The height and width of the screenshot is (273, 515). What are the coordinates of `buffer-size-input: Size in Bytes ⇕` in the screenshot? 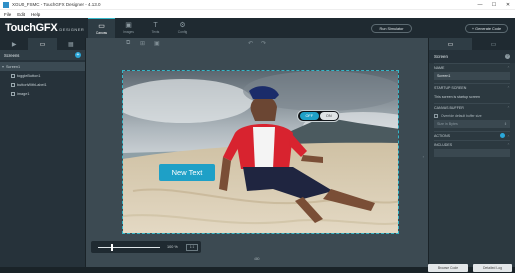 It's located at (472, 124).